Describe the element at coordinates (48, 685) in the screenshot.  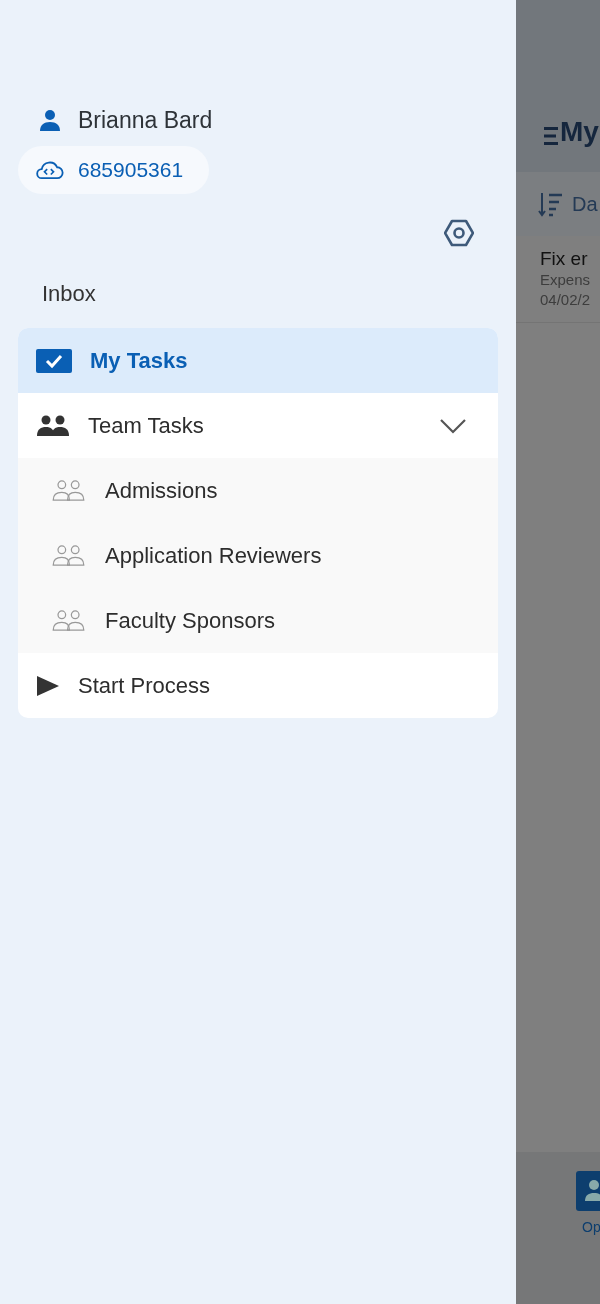
I see `play-icon` at that location.